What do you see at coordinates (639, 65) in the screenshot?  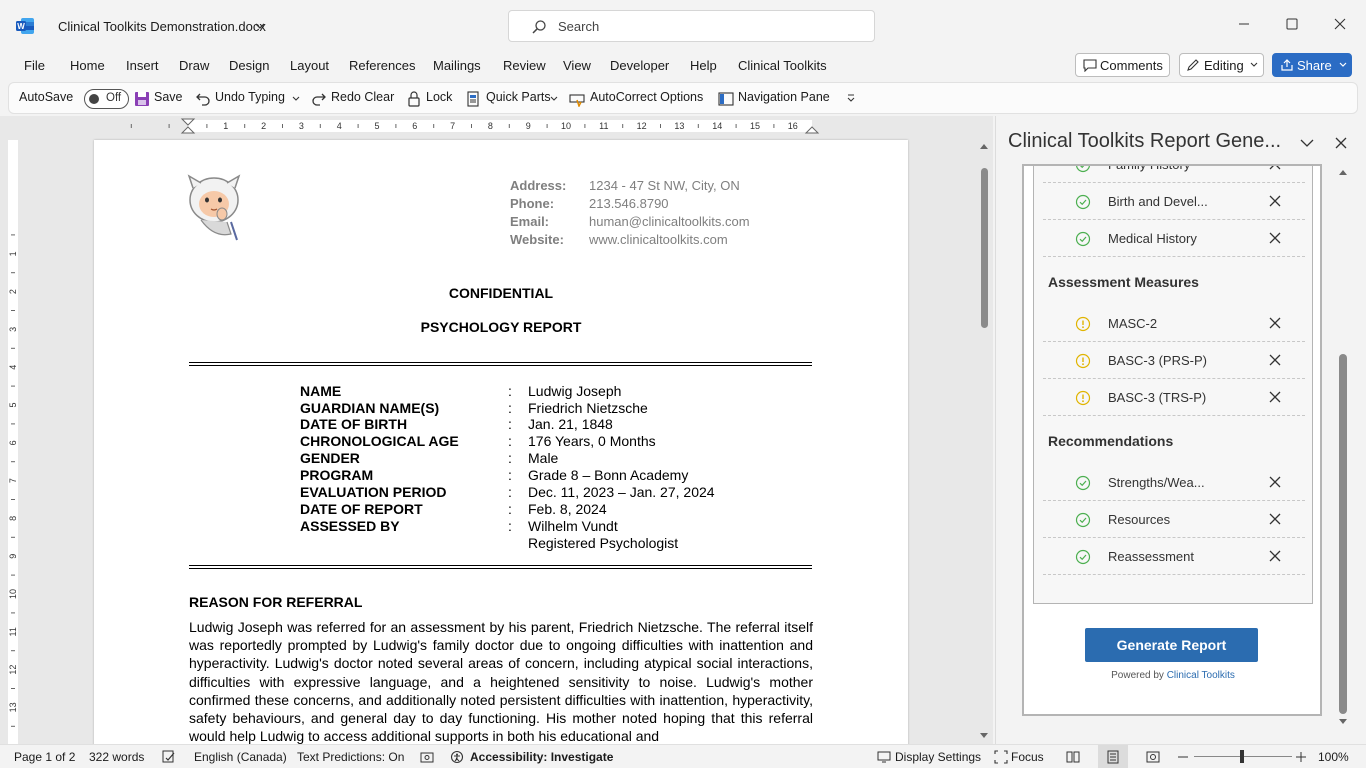 I see `tab-developer: Developer` at bounding box center [639, 65].